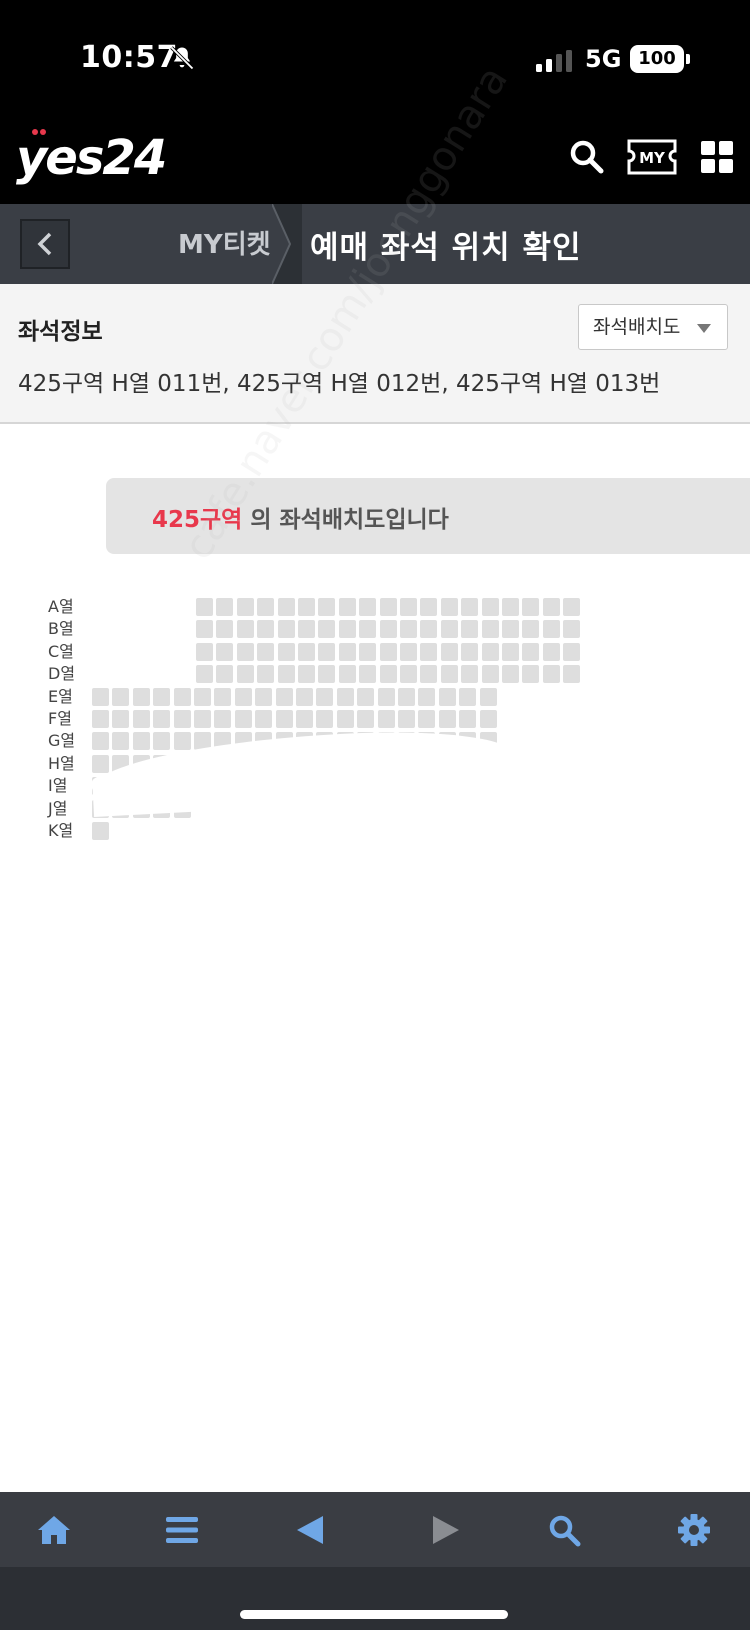 The width and height of the screenshot is (750, 1630). I want to click on menu-button, so click(182, 1530).